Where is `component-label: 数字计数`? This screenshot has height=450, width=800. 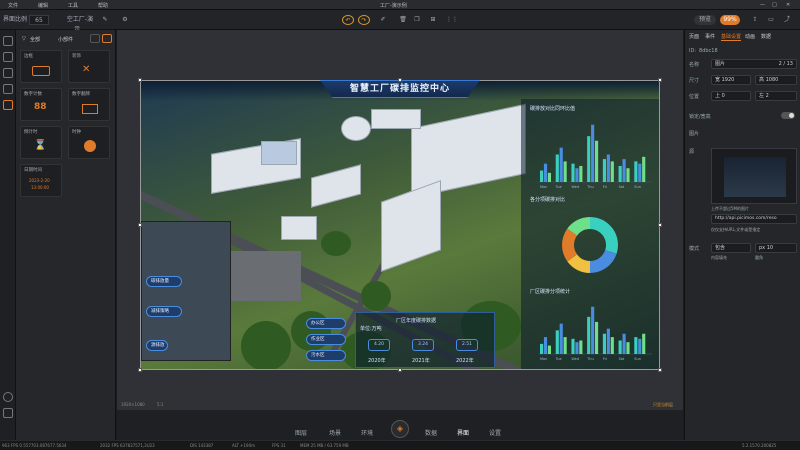 component-label: 数字计数 is located at coordinates (33, 94).